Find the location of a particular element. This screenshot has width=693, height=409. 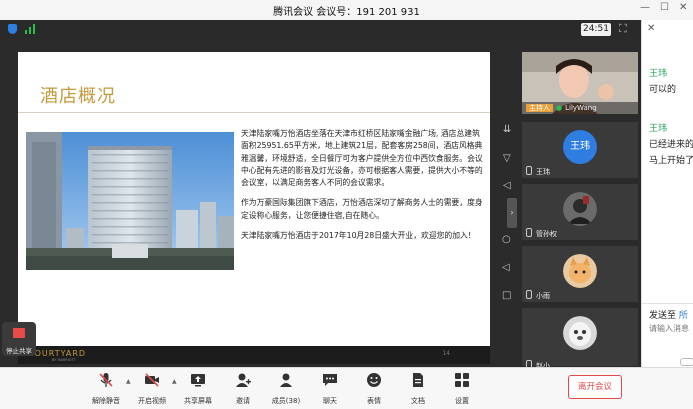

mic-muted-icon is located at coordinates (106, 380).